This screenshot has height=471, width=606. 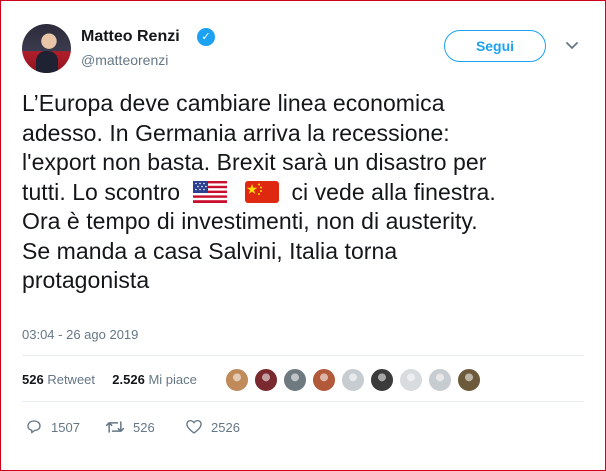 I want to click on reply-button: 1507, so click(x=52, y=427).